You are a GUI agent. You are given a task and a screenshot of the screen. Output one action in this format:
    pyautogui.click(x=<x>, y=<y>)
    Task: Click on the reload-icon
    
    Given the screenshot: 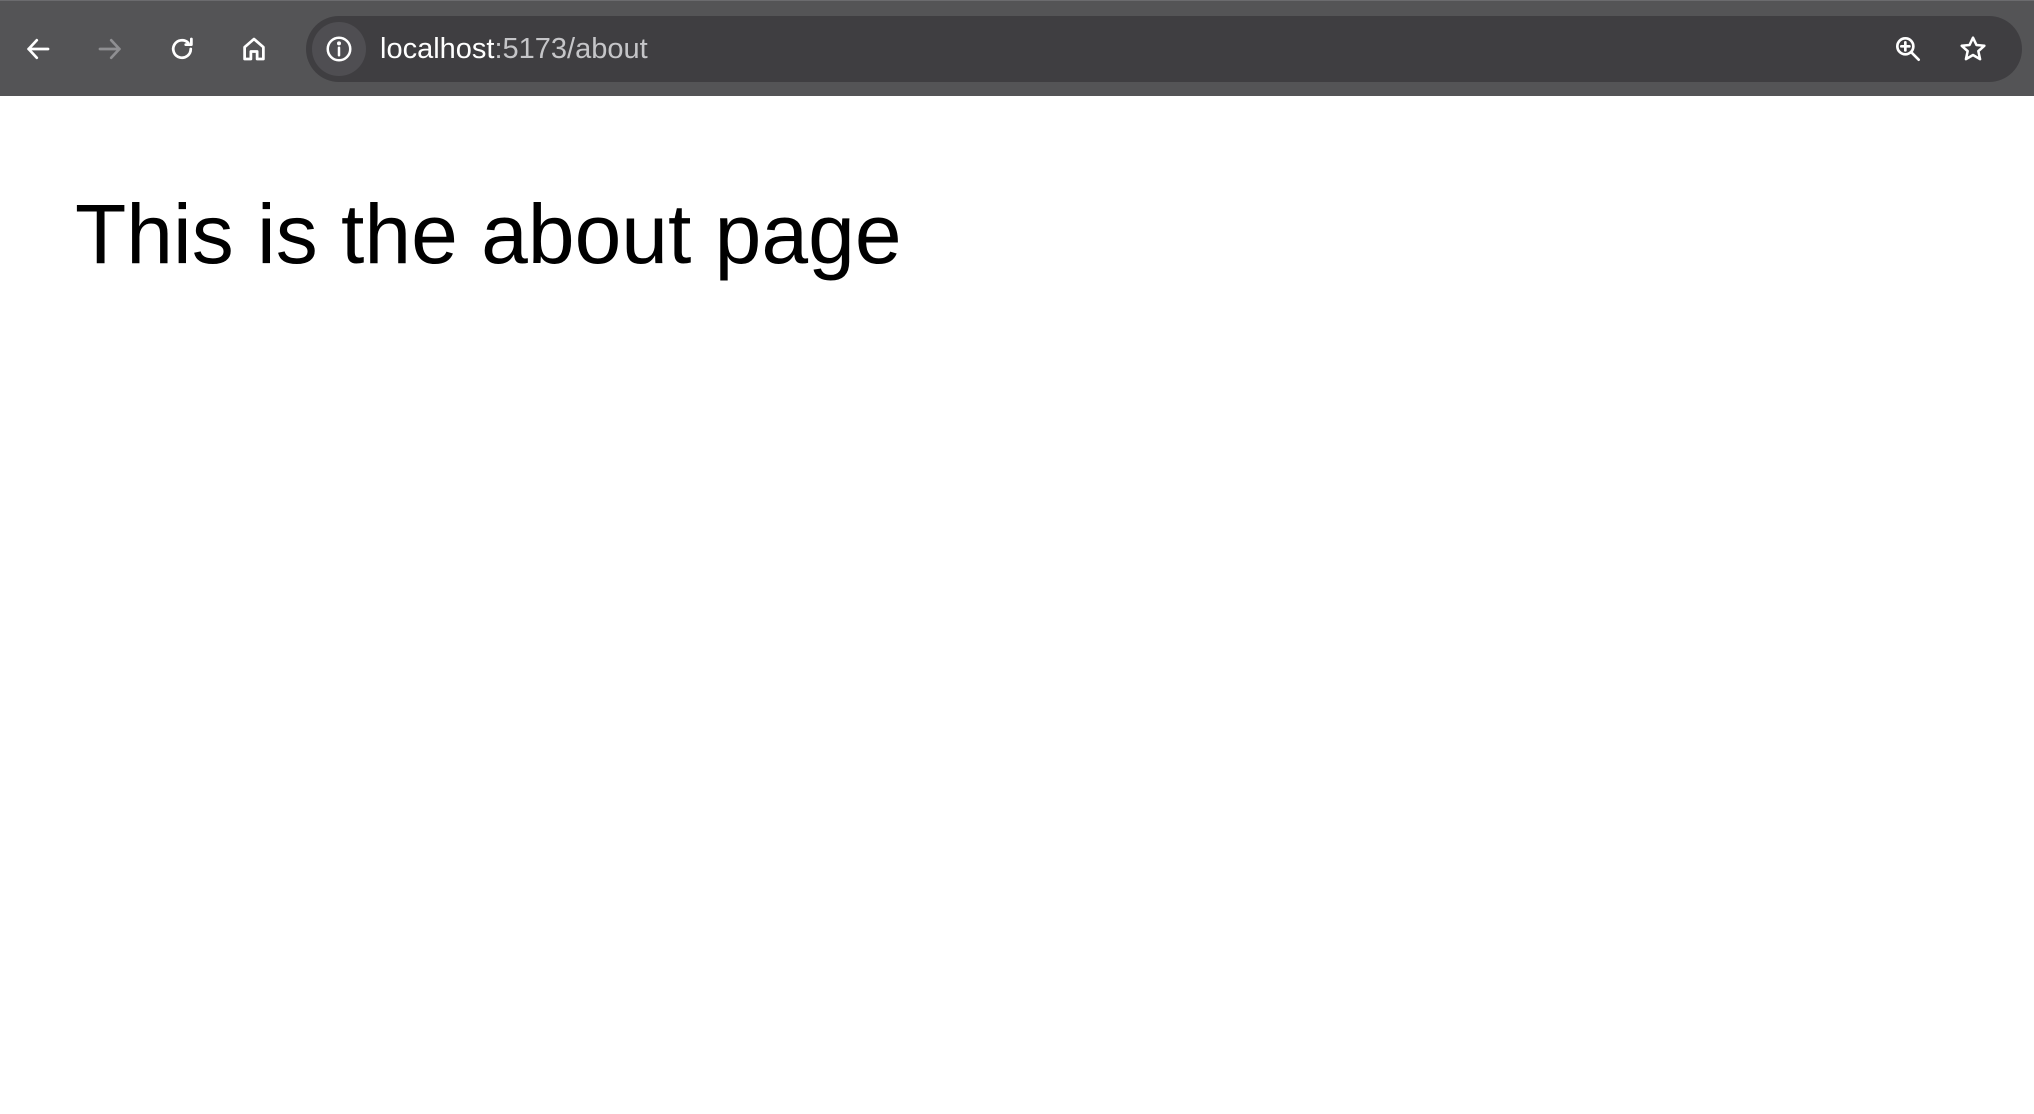 What is the action you would take?
    pyautogui.click(x=182, y=48)
    